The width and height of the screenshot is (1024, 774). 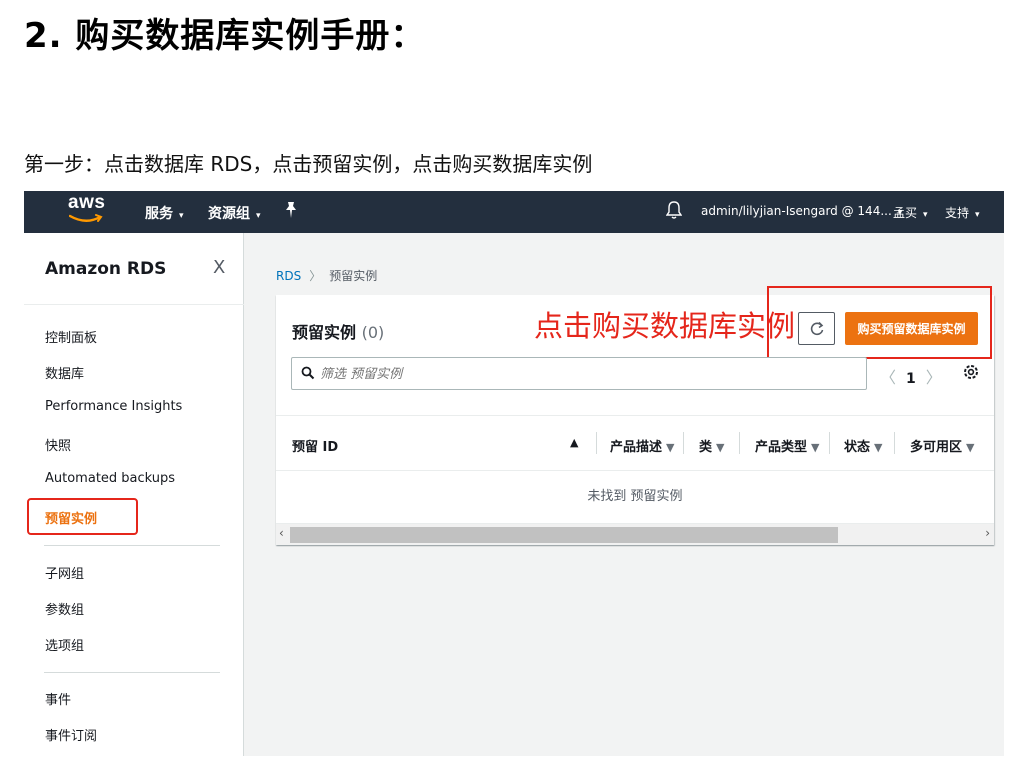 I want to click on sidebar-item-parameter-groups: 参数组, so click(x=64, y=608).